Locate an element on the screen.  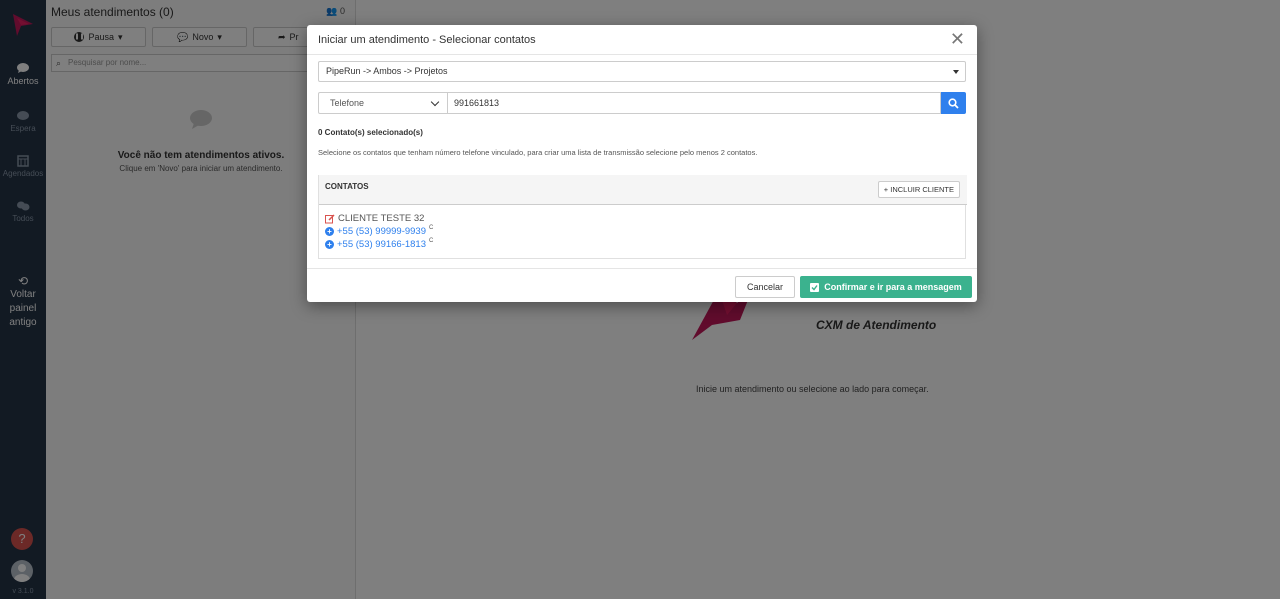
contact-phone-1: + +55 (53) 99999-9939 C is located at coordinates (379, 230).